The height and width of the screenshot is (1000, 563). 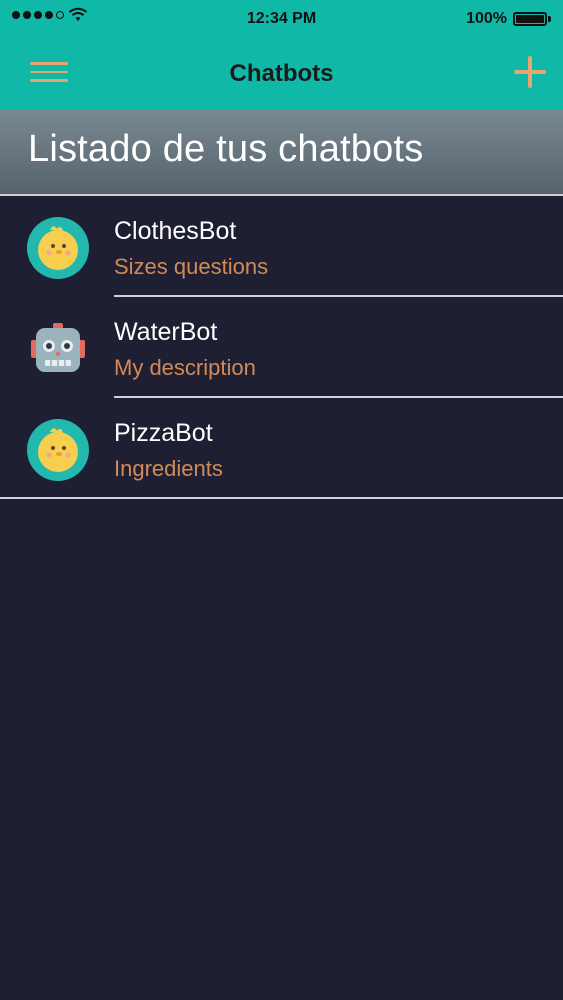 I want to click on row-divider, so click(x=281, y=498).